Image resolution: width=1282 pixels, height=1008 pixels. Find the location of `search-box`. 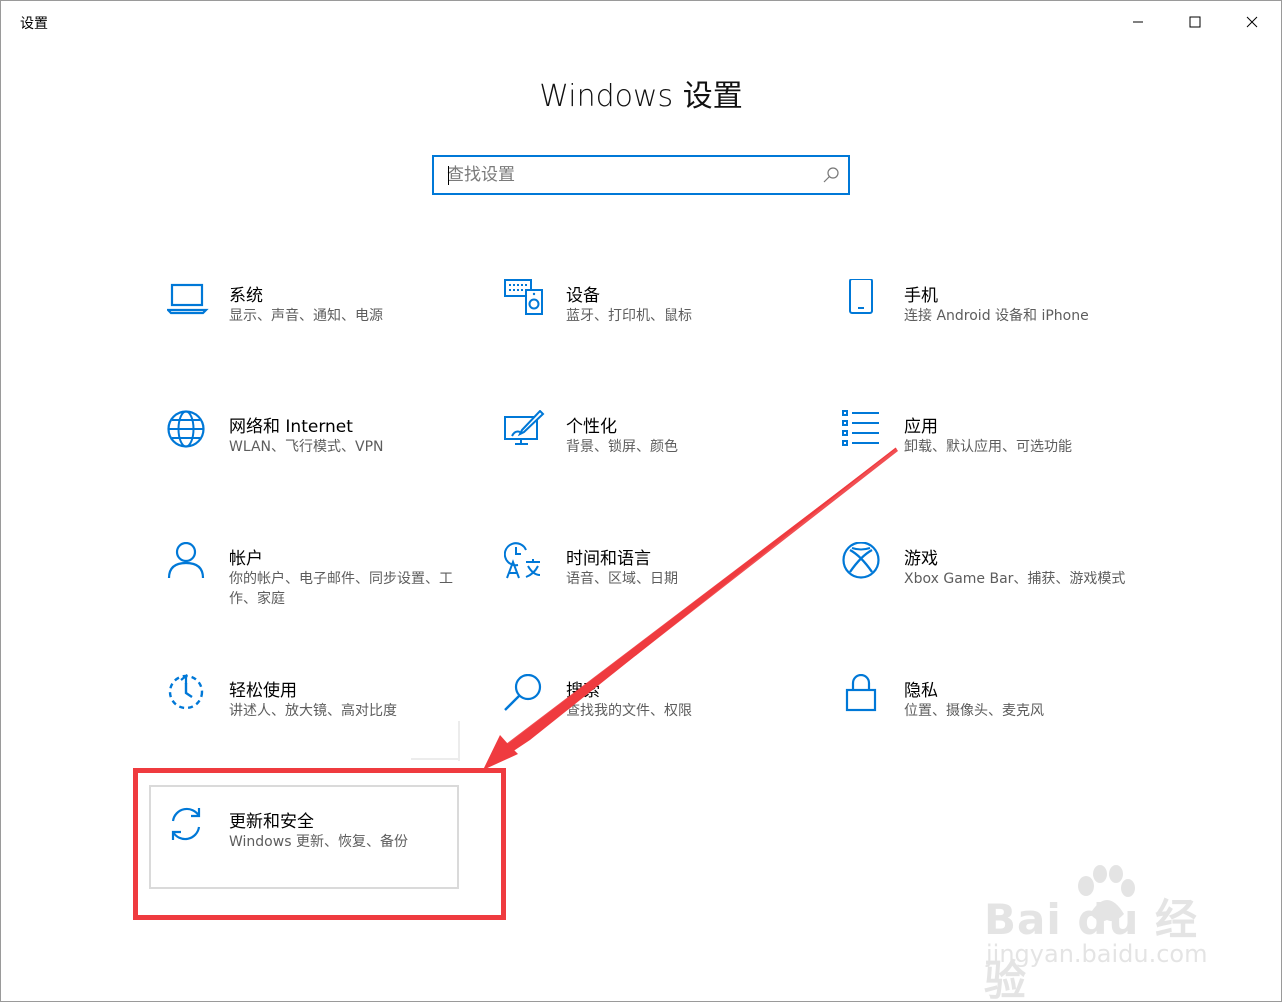

search-box is located at coordinates (641, 175).